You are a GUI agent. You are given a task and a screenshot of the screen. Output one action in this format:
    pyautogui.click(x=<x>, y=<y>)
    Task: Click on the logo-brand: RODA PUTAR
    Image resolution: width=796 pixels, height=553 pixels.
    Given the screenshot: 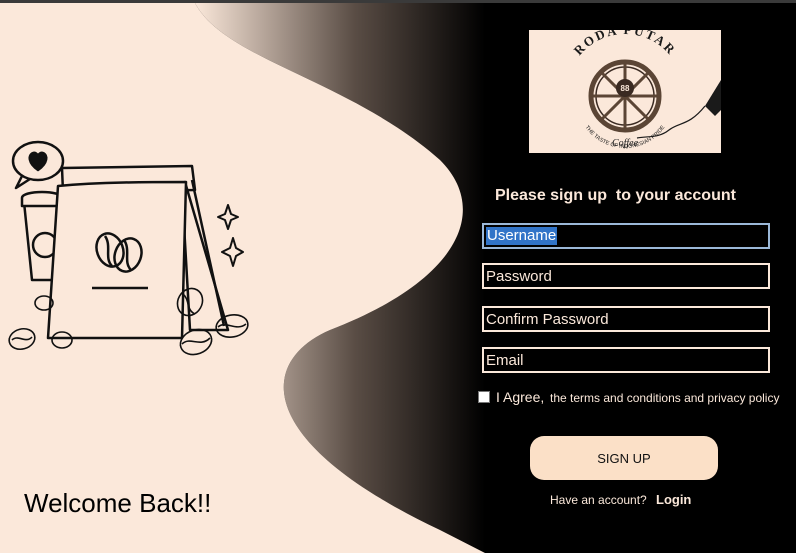 What is the action you would take?
    pyautogui.click(x=624, y=44)
    